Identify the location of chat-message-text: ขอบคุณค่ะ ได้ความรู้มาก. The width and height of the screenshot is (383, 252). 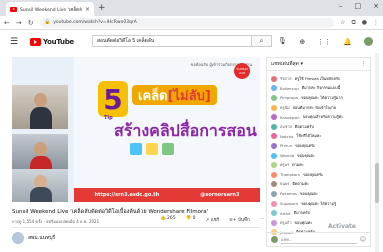
(322, 97).